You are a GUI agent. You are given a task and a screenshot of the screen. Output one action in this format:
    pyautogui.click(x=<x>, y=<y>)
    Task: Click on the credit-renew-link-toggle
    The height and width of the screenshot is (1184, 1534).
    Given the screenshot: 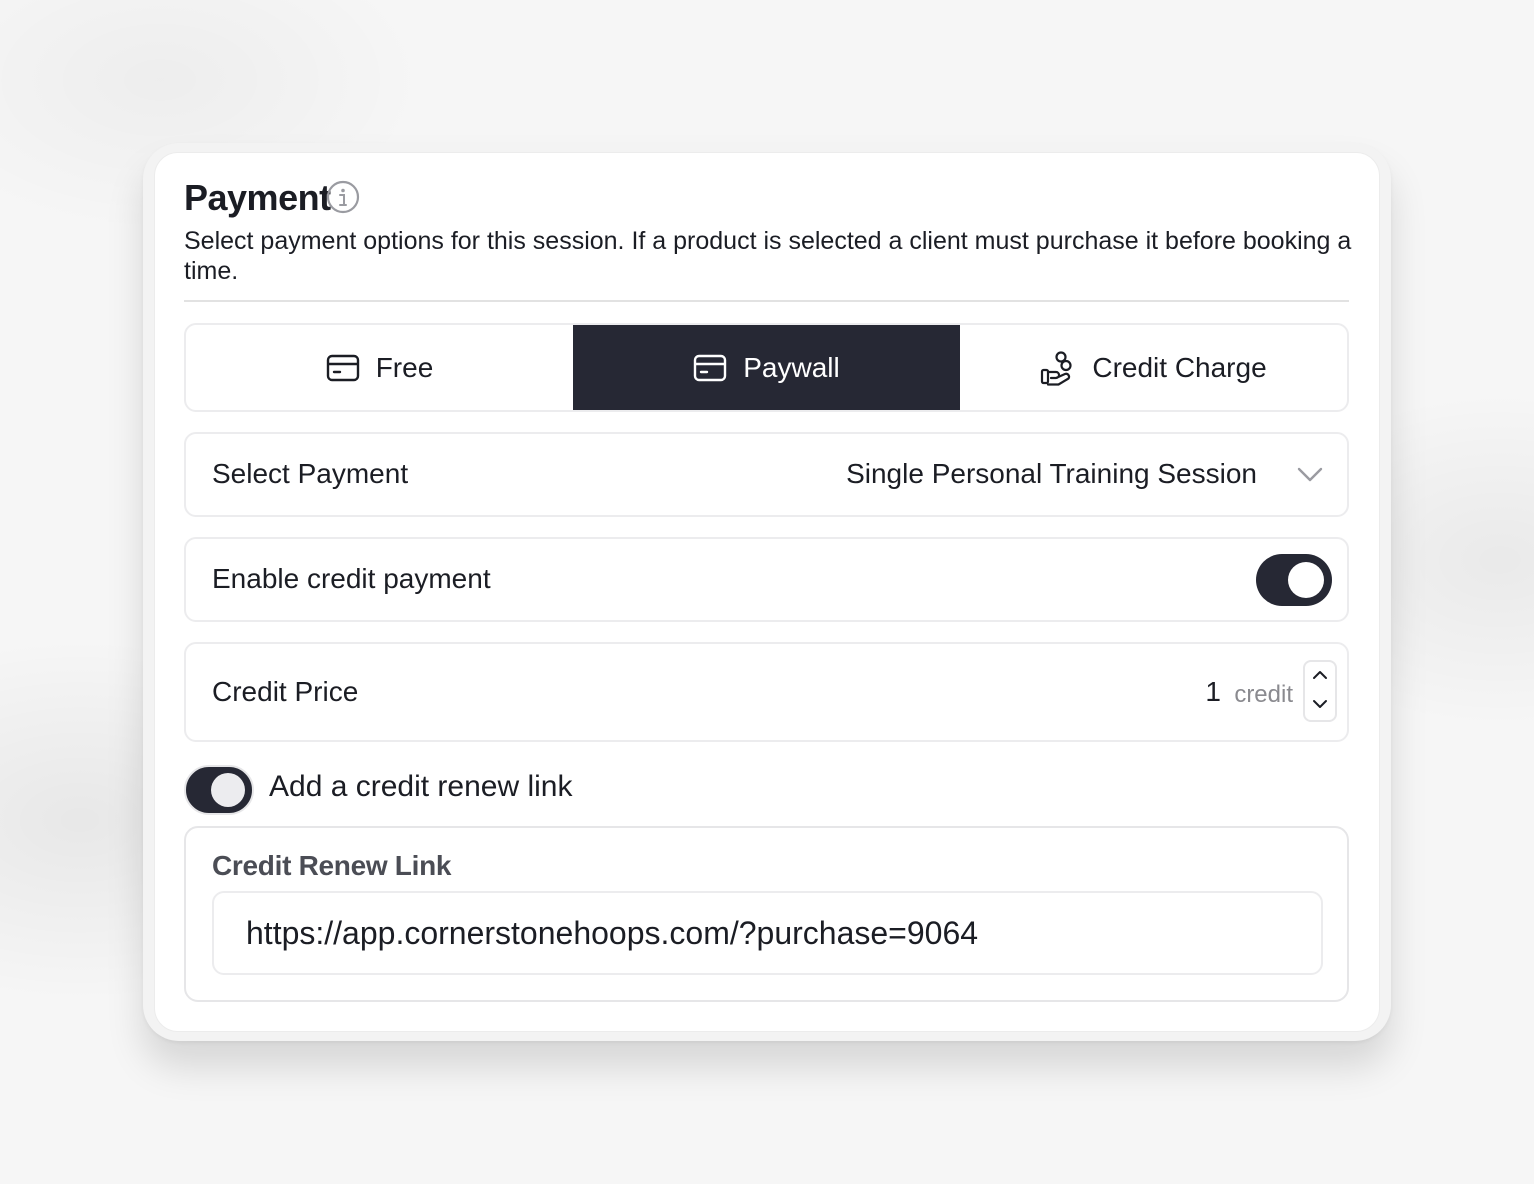 What is the action you would take?
    pyautogui.click(x=219, y=790)
    